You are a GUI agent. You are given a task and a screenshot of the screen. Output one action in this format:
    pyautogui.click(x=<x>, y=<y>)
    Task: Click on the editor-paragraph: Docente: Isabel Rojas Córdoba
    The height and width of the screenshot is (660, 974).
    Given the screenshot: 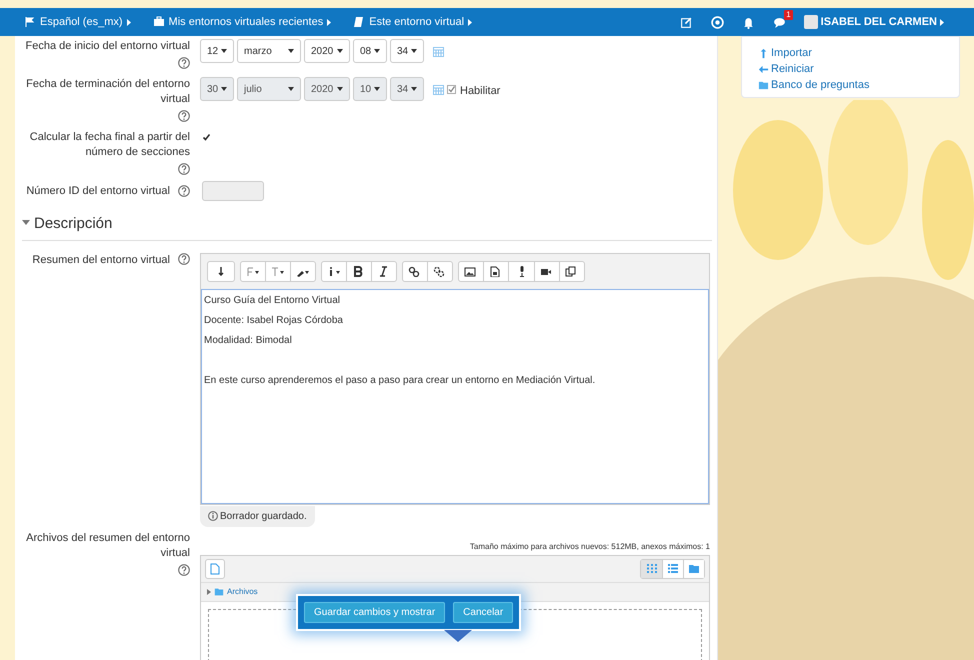 What is the action you would take?
    pyautogui.click(x=273, y=320)
    